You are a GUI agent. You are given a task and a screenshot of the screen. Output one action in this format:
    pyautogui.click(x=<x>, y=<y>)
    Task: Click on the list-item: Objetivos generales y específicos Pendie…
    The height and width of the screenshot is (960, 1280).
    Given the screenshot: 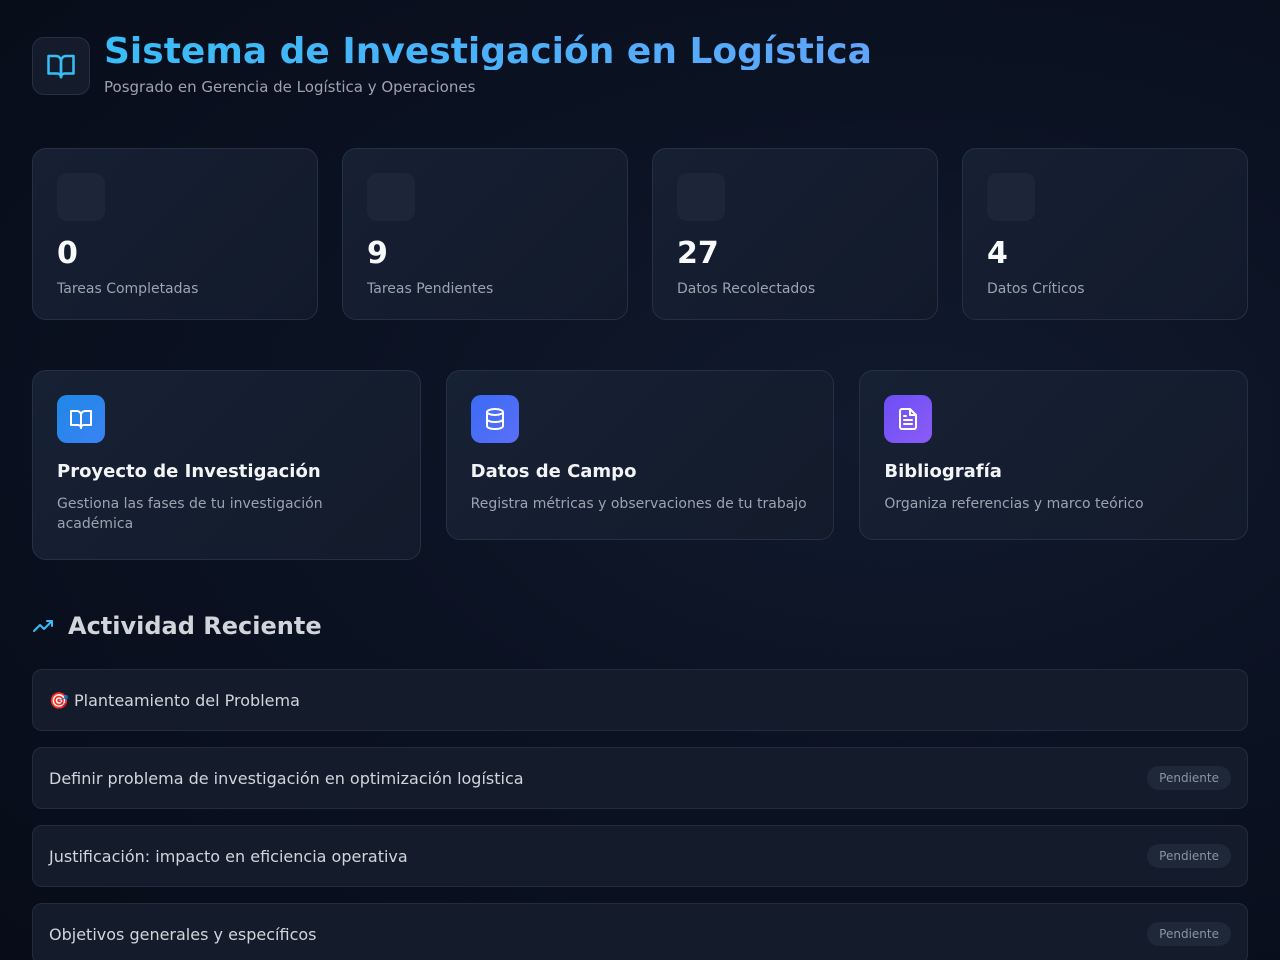 What is the action you would take?
    pyautogui.click(x=640, y=931)
    